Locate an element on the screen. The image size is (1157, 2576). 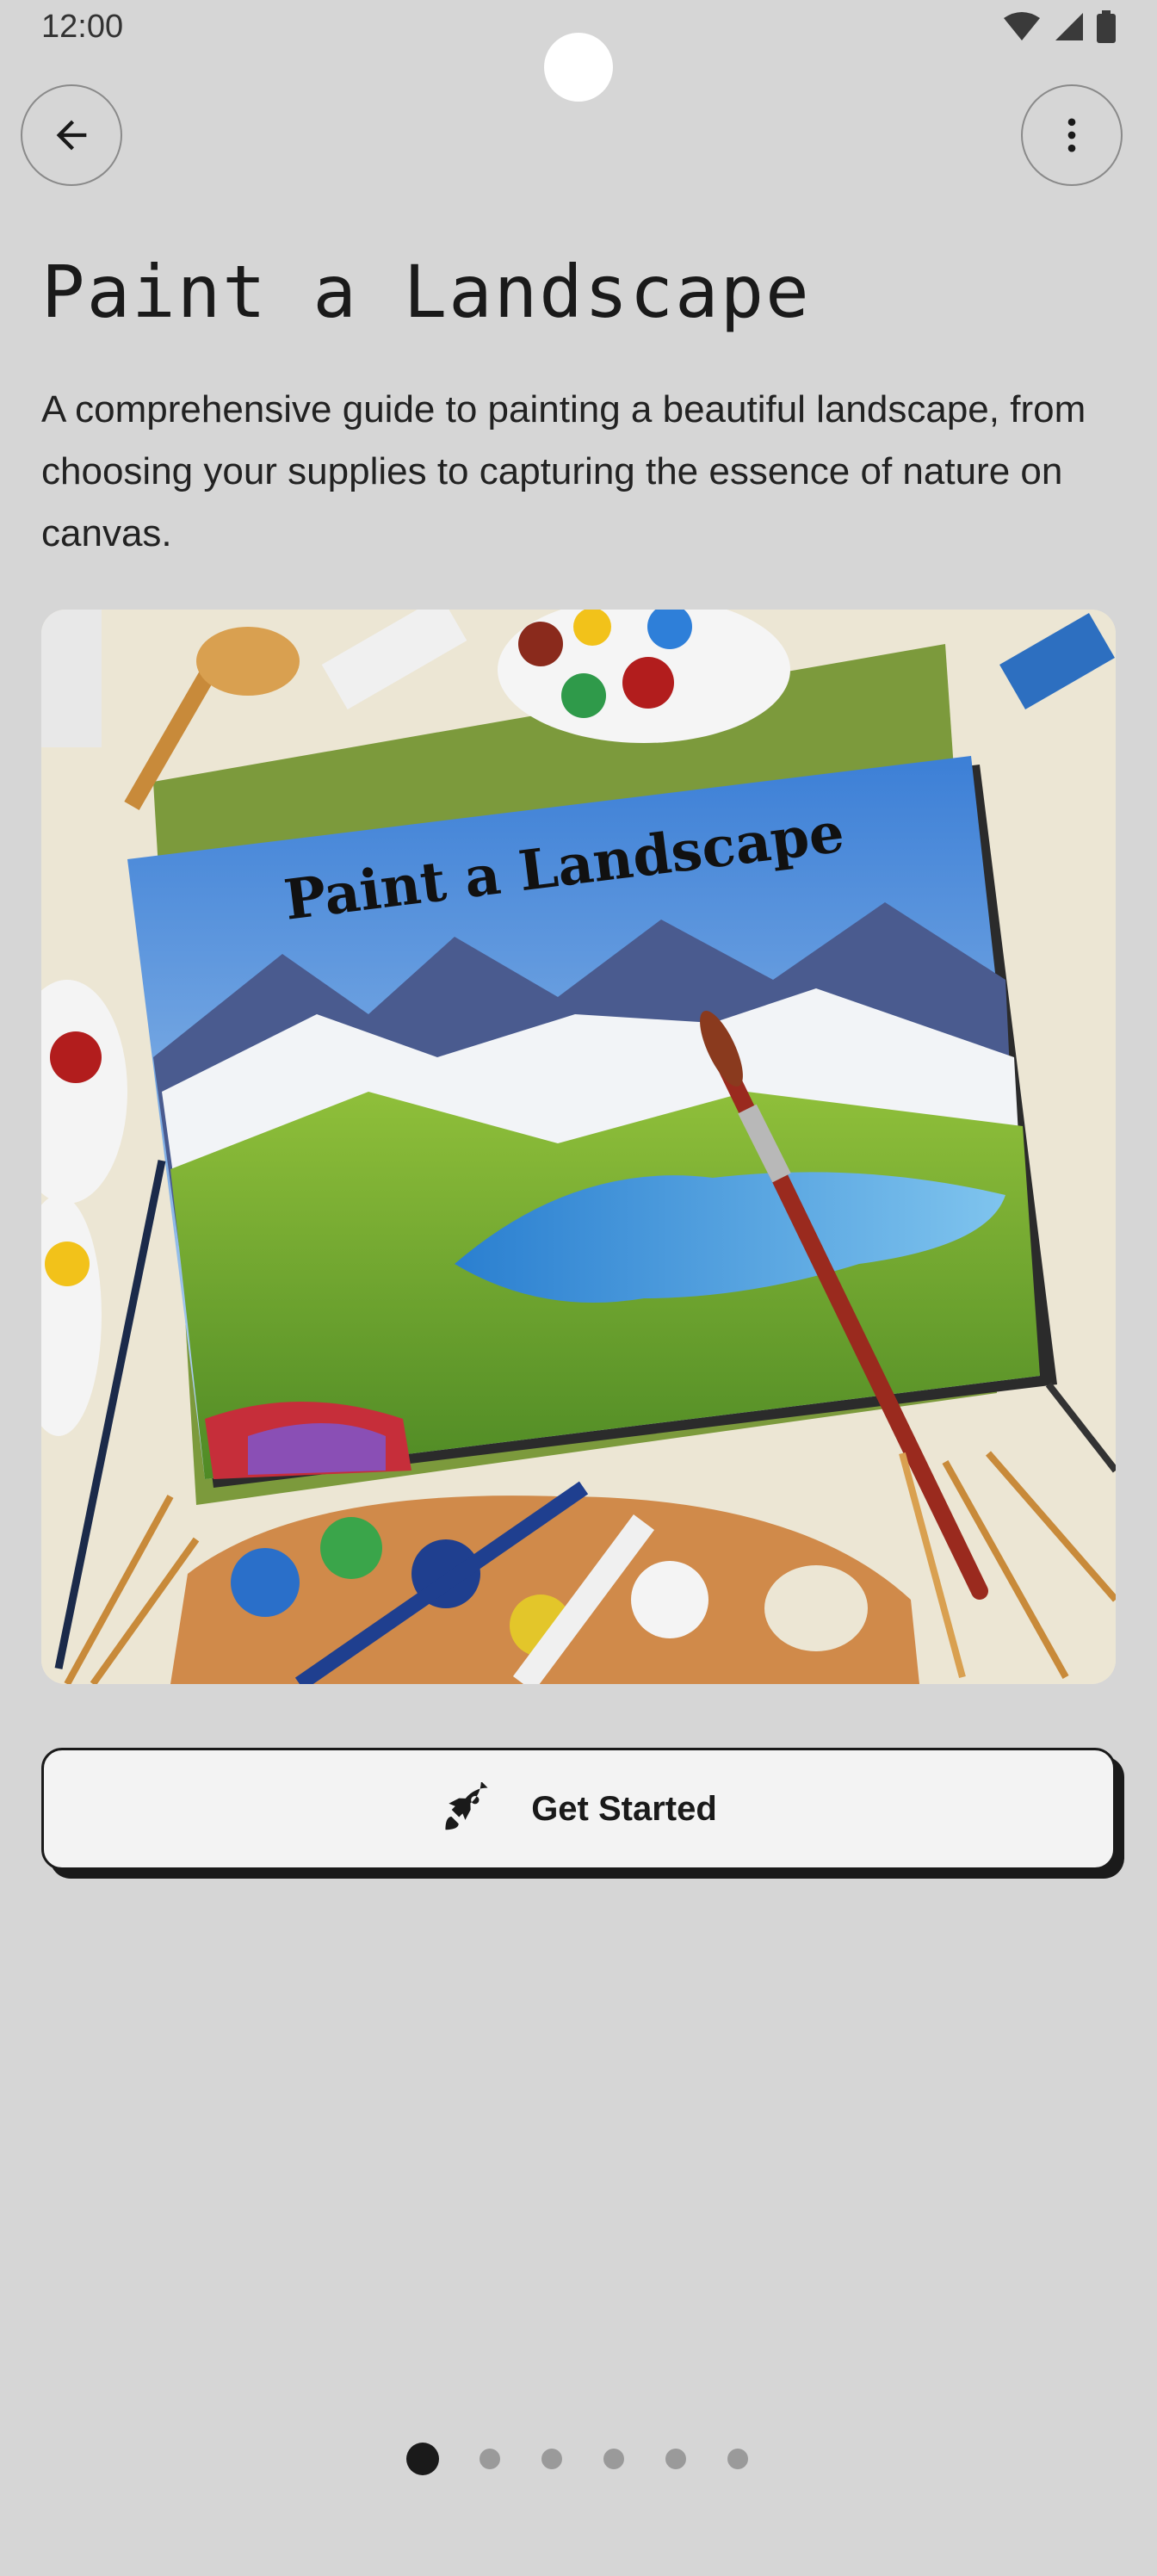
get-started-button: Get Started is located at coordinates (579, 1809).